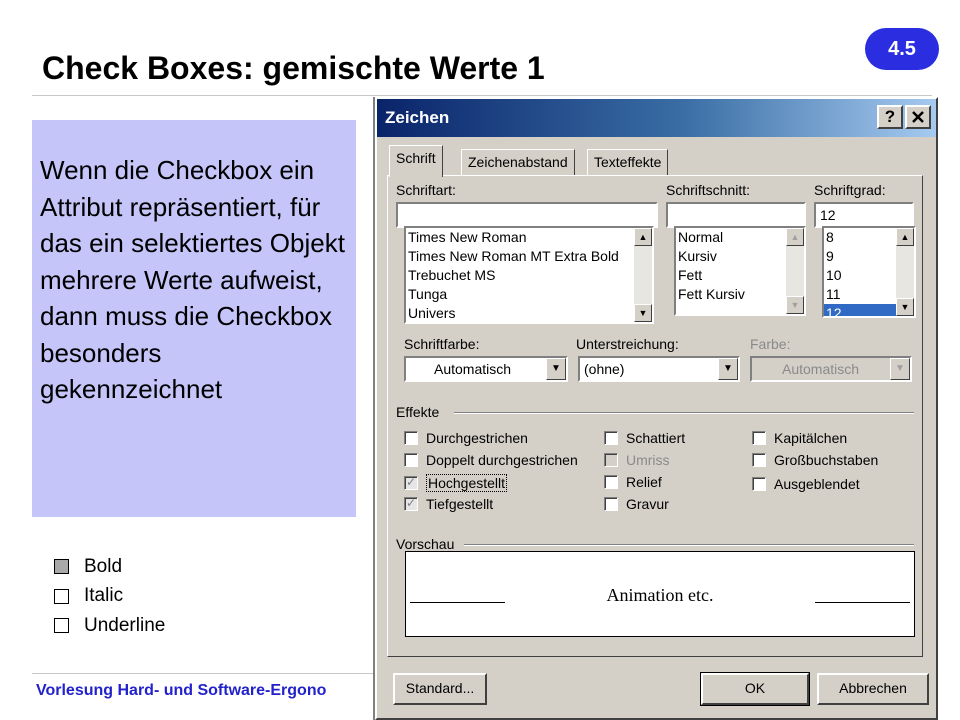 The image size is (960, 720). I want to click on underline-color-label: Farbe:, so click(770, 344).